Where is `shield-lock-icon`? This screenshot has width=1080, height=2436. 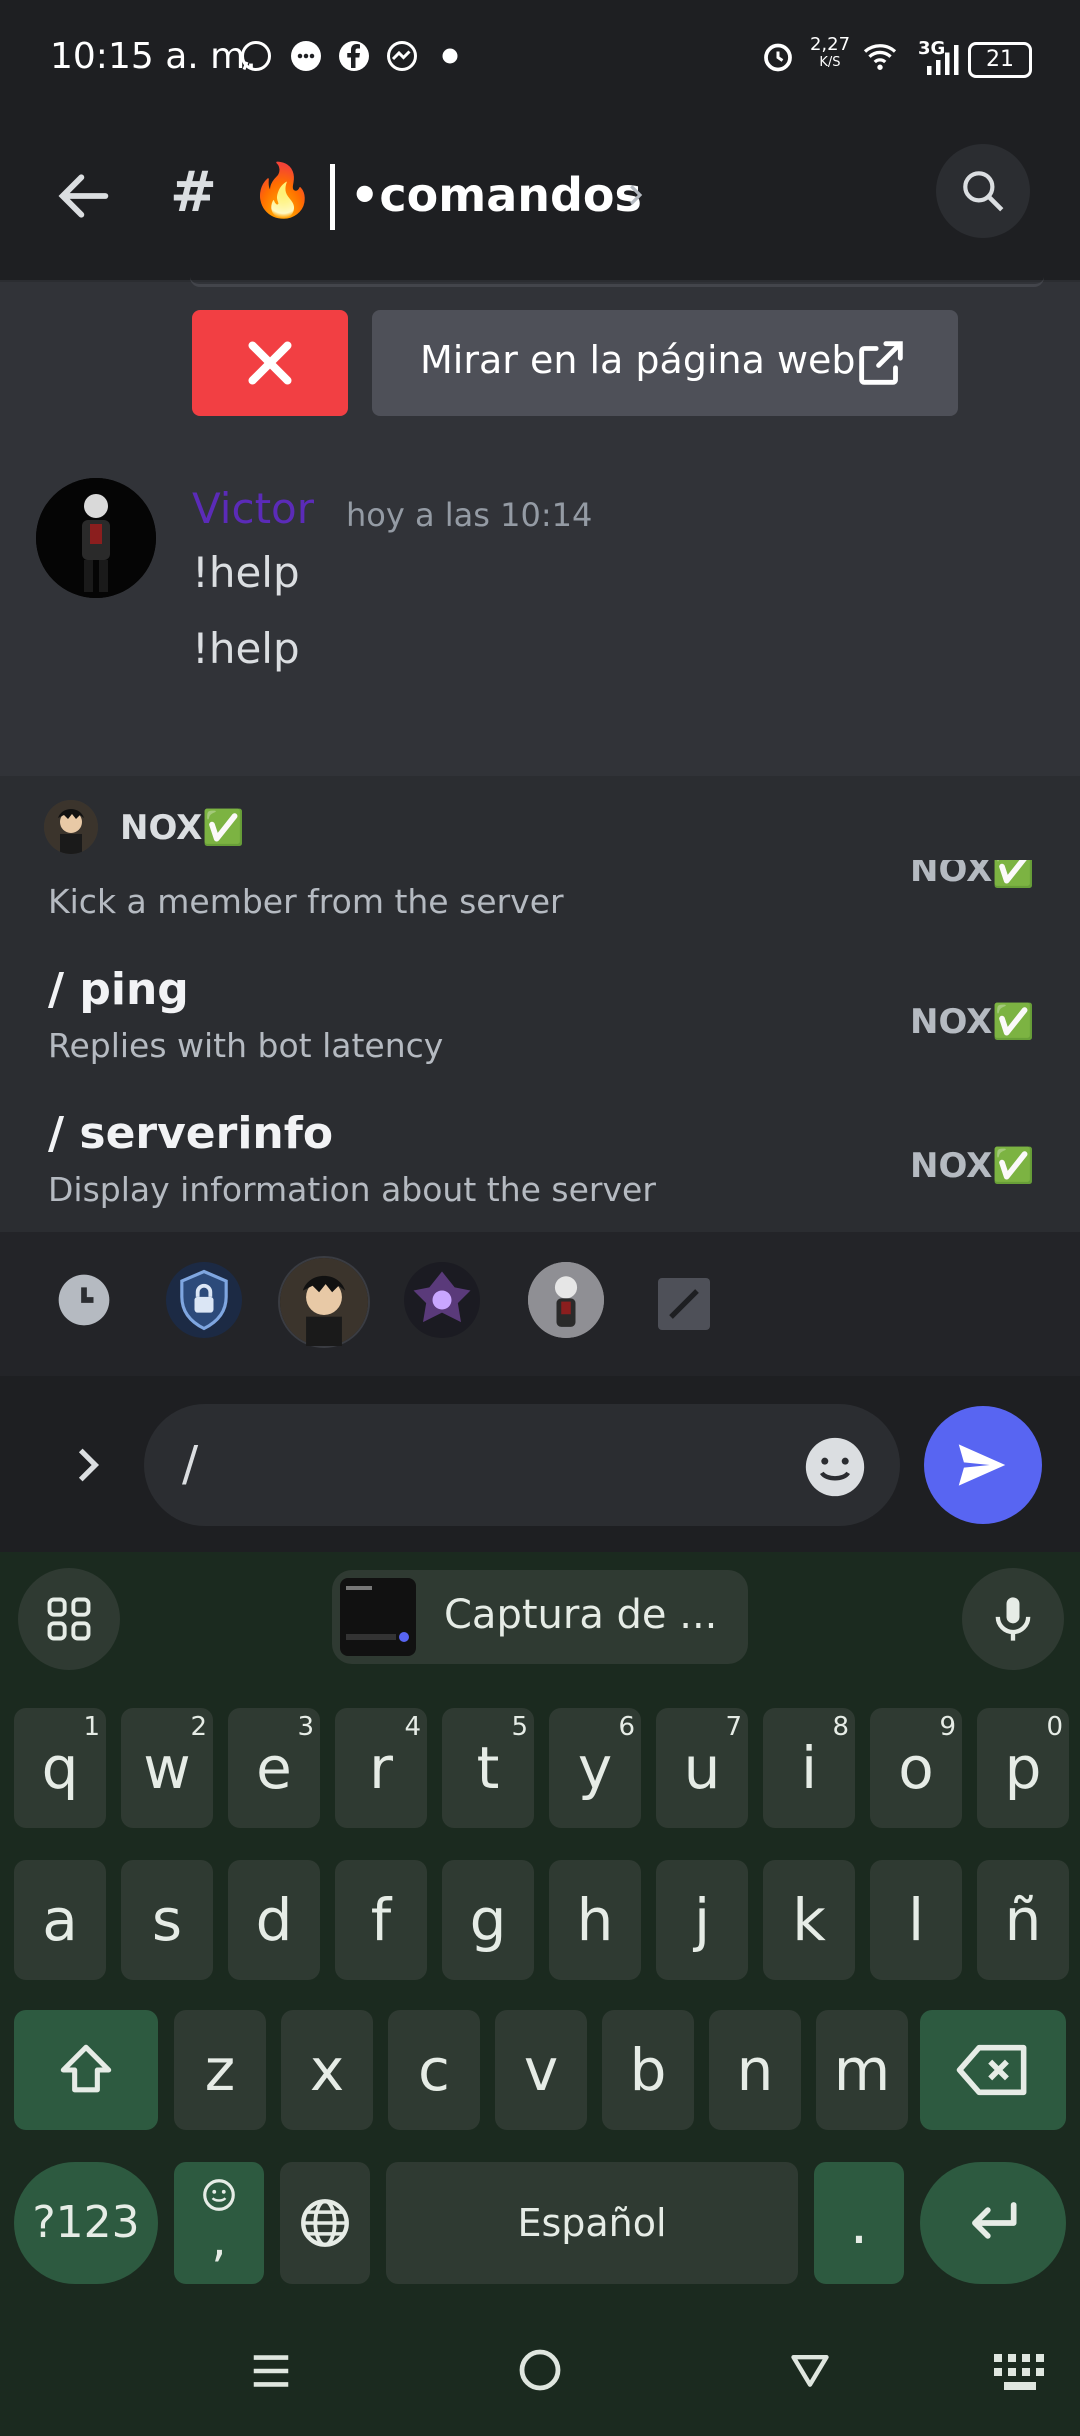 shield-lock-icon is located at coordinates (204, 1300).